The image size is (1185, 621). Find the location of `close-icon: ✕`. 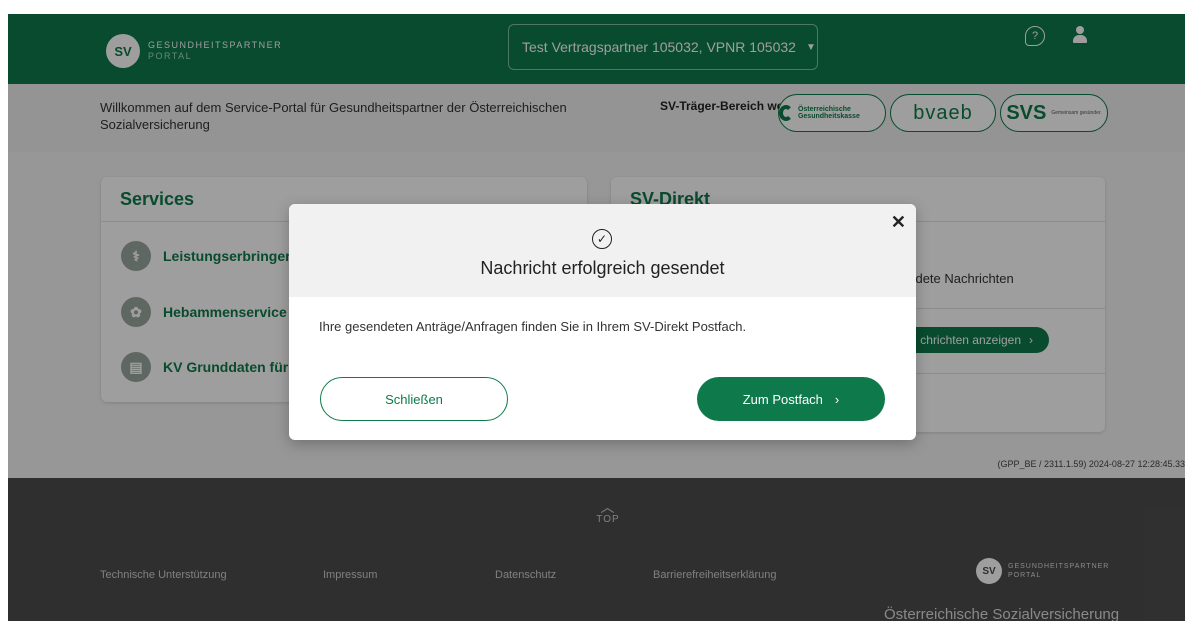

close-icon: ✕ is located at coordinates (898, 222).